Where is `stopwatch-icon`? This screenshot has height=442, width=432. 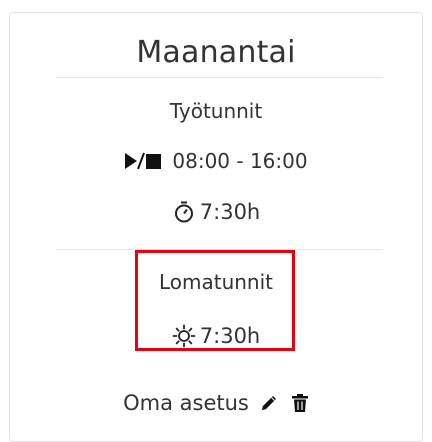 stopwatch-icon is located at coordinates (184, 212).